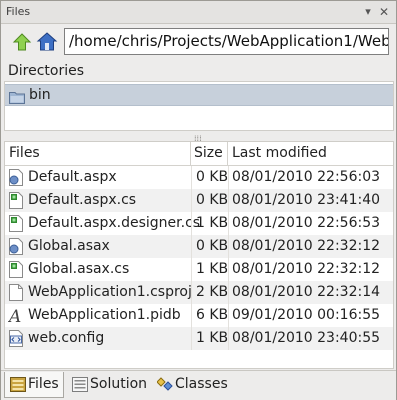 The width and height of the screenshot is (397, 400). Describe the element at coordinates (16, 292) in the screenshot. I see `generic-file-icon` at that location.